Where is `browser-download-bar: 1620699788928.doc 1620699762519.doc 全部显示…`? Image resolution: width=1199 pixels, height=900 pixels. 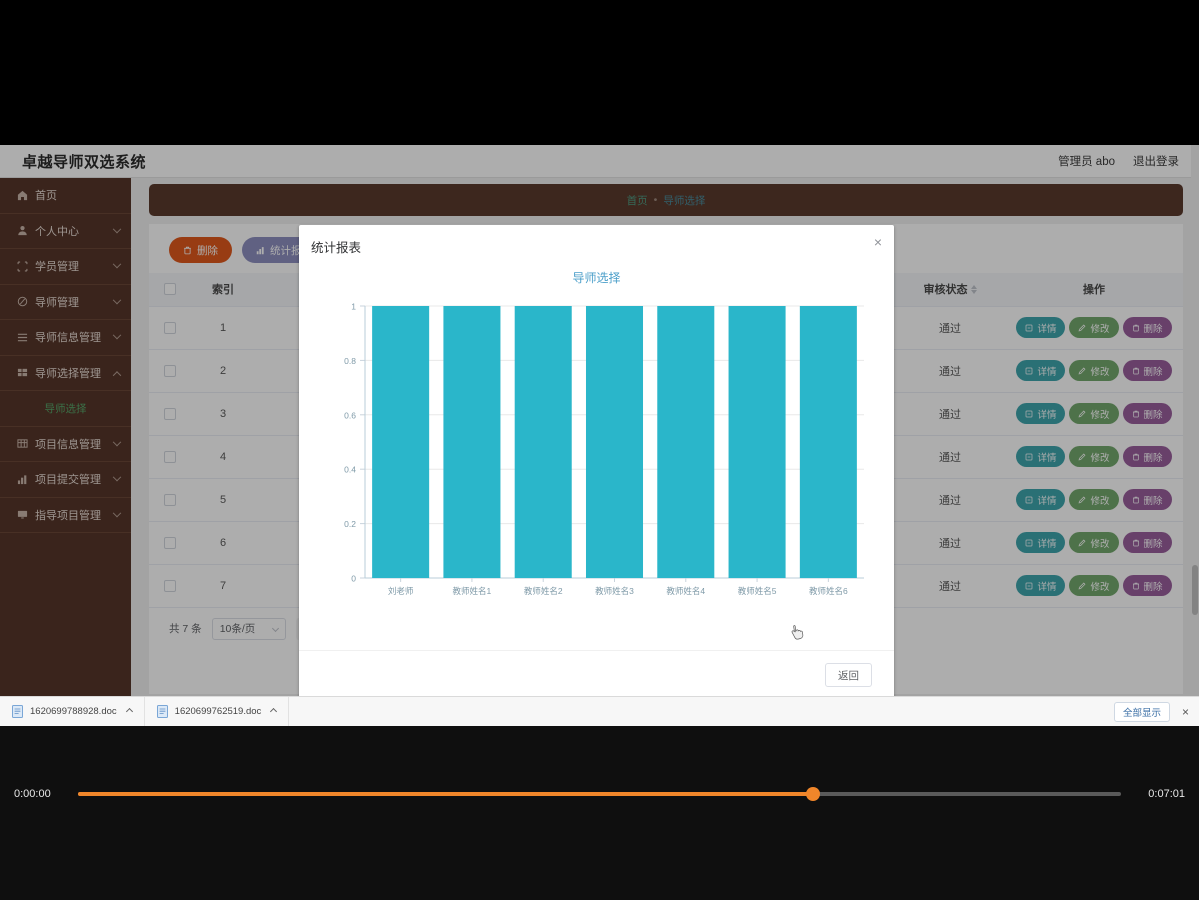
browser-download-bar: 1620699788928.doc 1620699762519.doc 全部显示… is located at coordinates (599, 711).